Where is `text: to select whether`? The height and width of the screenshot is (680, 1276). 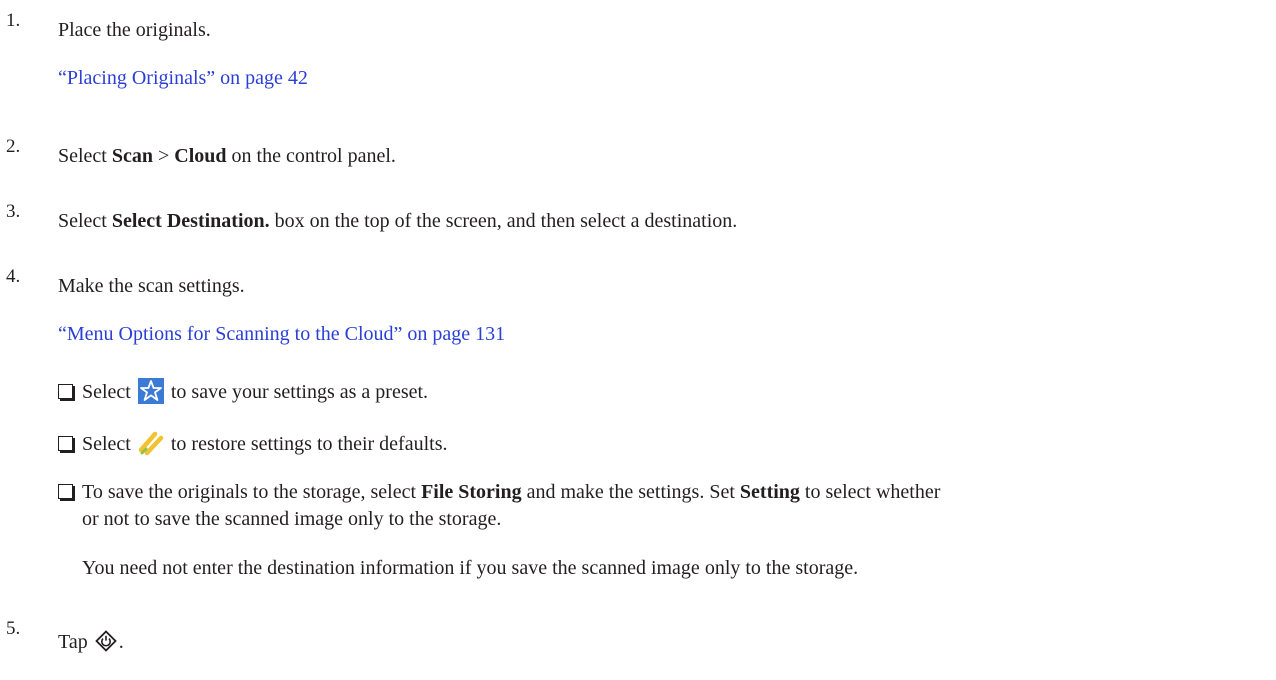
text: to select whether is located at coordinates (870, 492).